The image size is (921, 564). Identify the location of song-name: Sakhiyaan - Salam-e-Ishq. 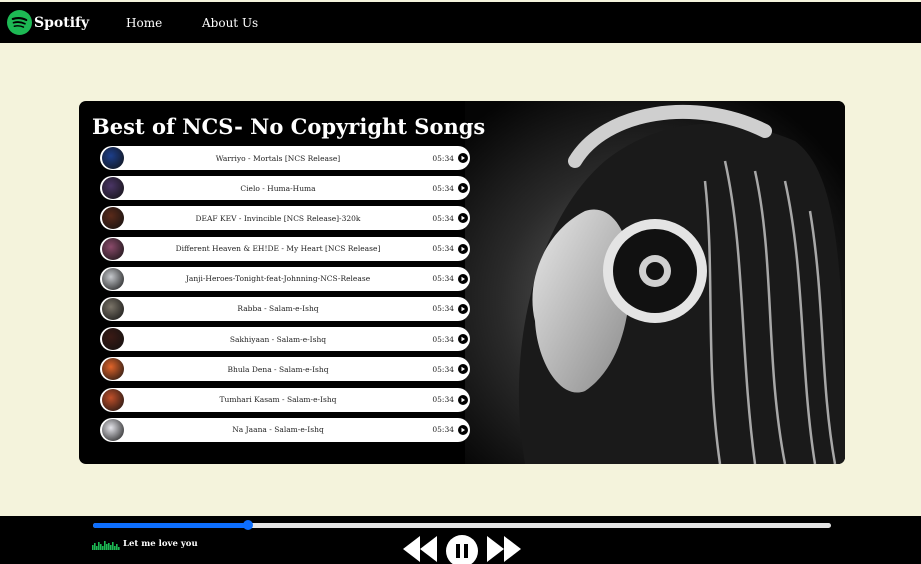
(278, 339).